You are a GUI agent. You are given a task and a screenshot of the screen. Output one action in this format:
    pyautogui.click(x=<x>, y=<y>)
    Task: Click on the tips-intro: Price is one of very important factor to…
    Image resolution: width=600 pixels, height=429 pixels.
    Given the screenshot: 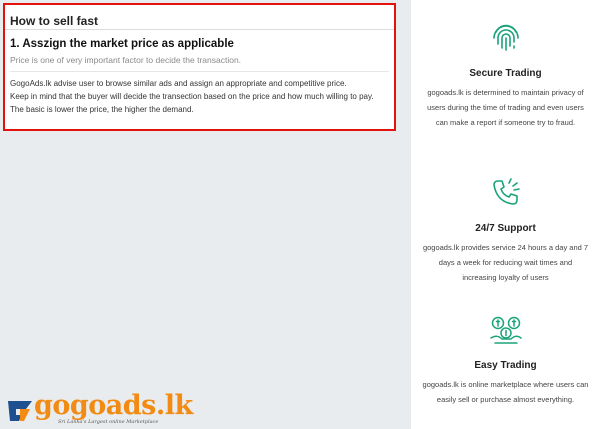 What is the action you would take?
    pyautogui.click(x=199, y=63)
    